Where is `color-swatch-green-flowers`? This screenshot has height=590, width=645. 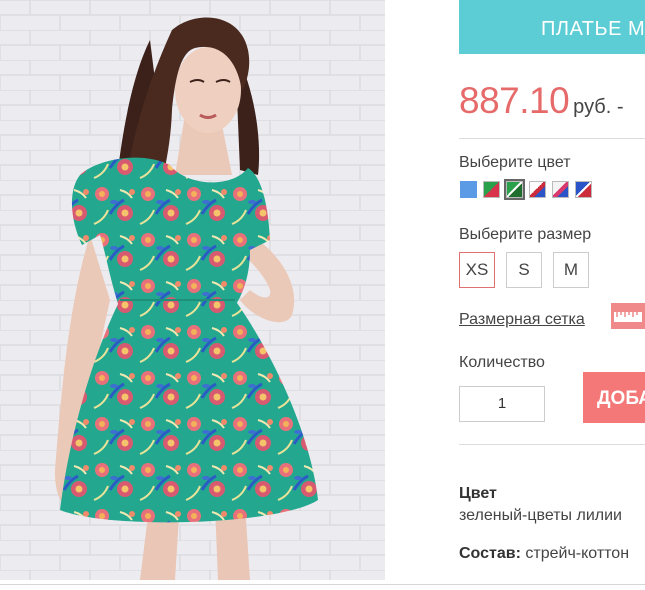 color-swatch-green-flowers is located at coordinates (491, 189).